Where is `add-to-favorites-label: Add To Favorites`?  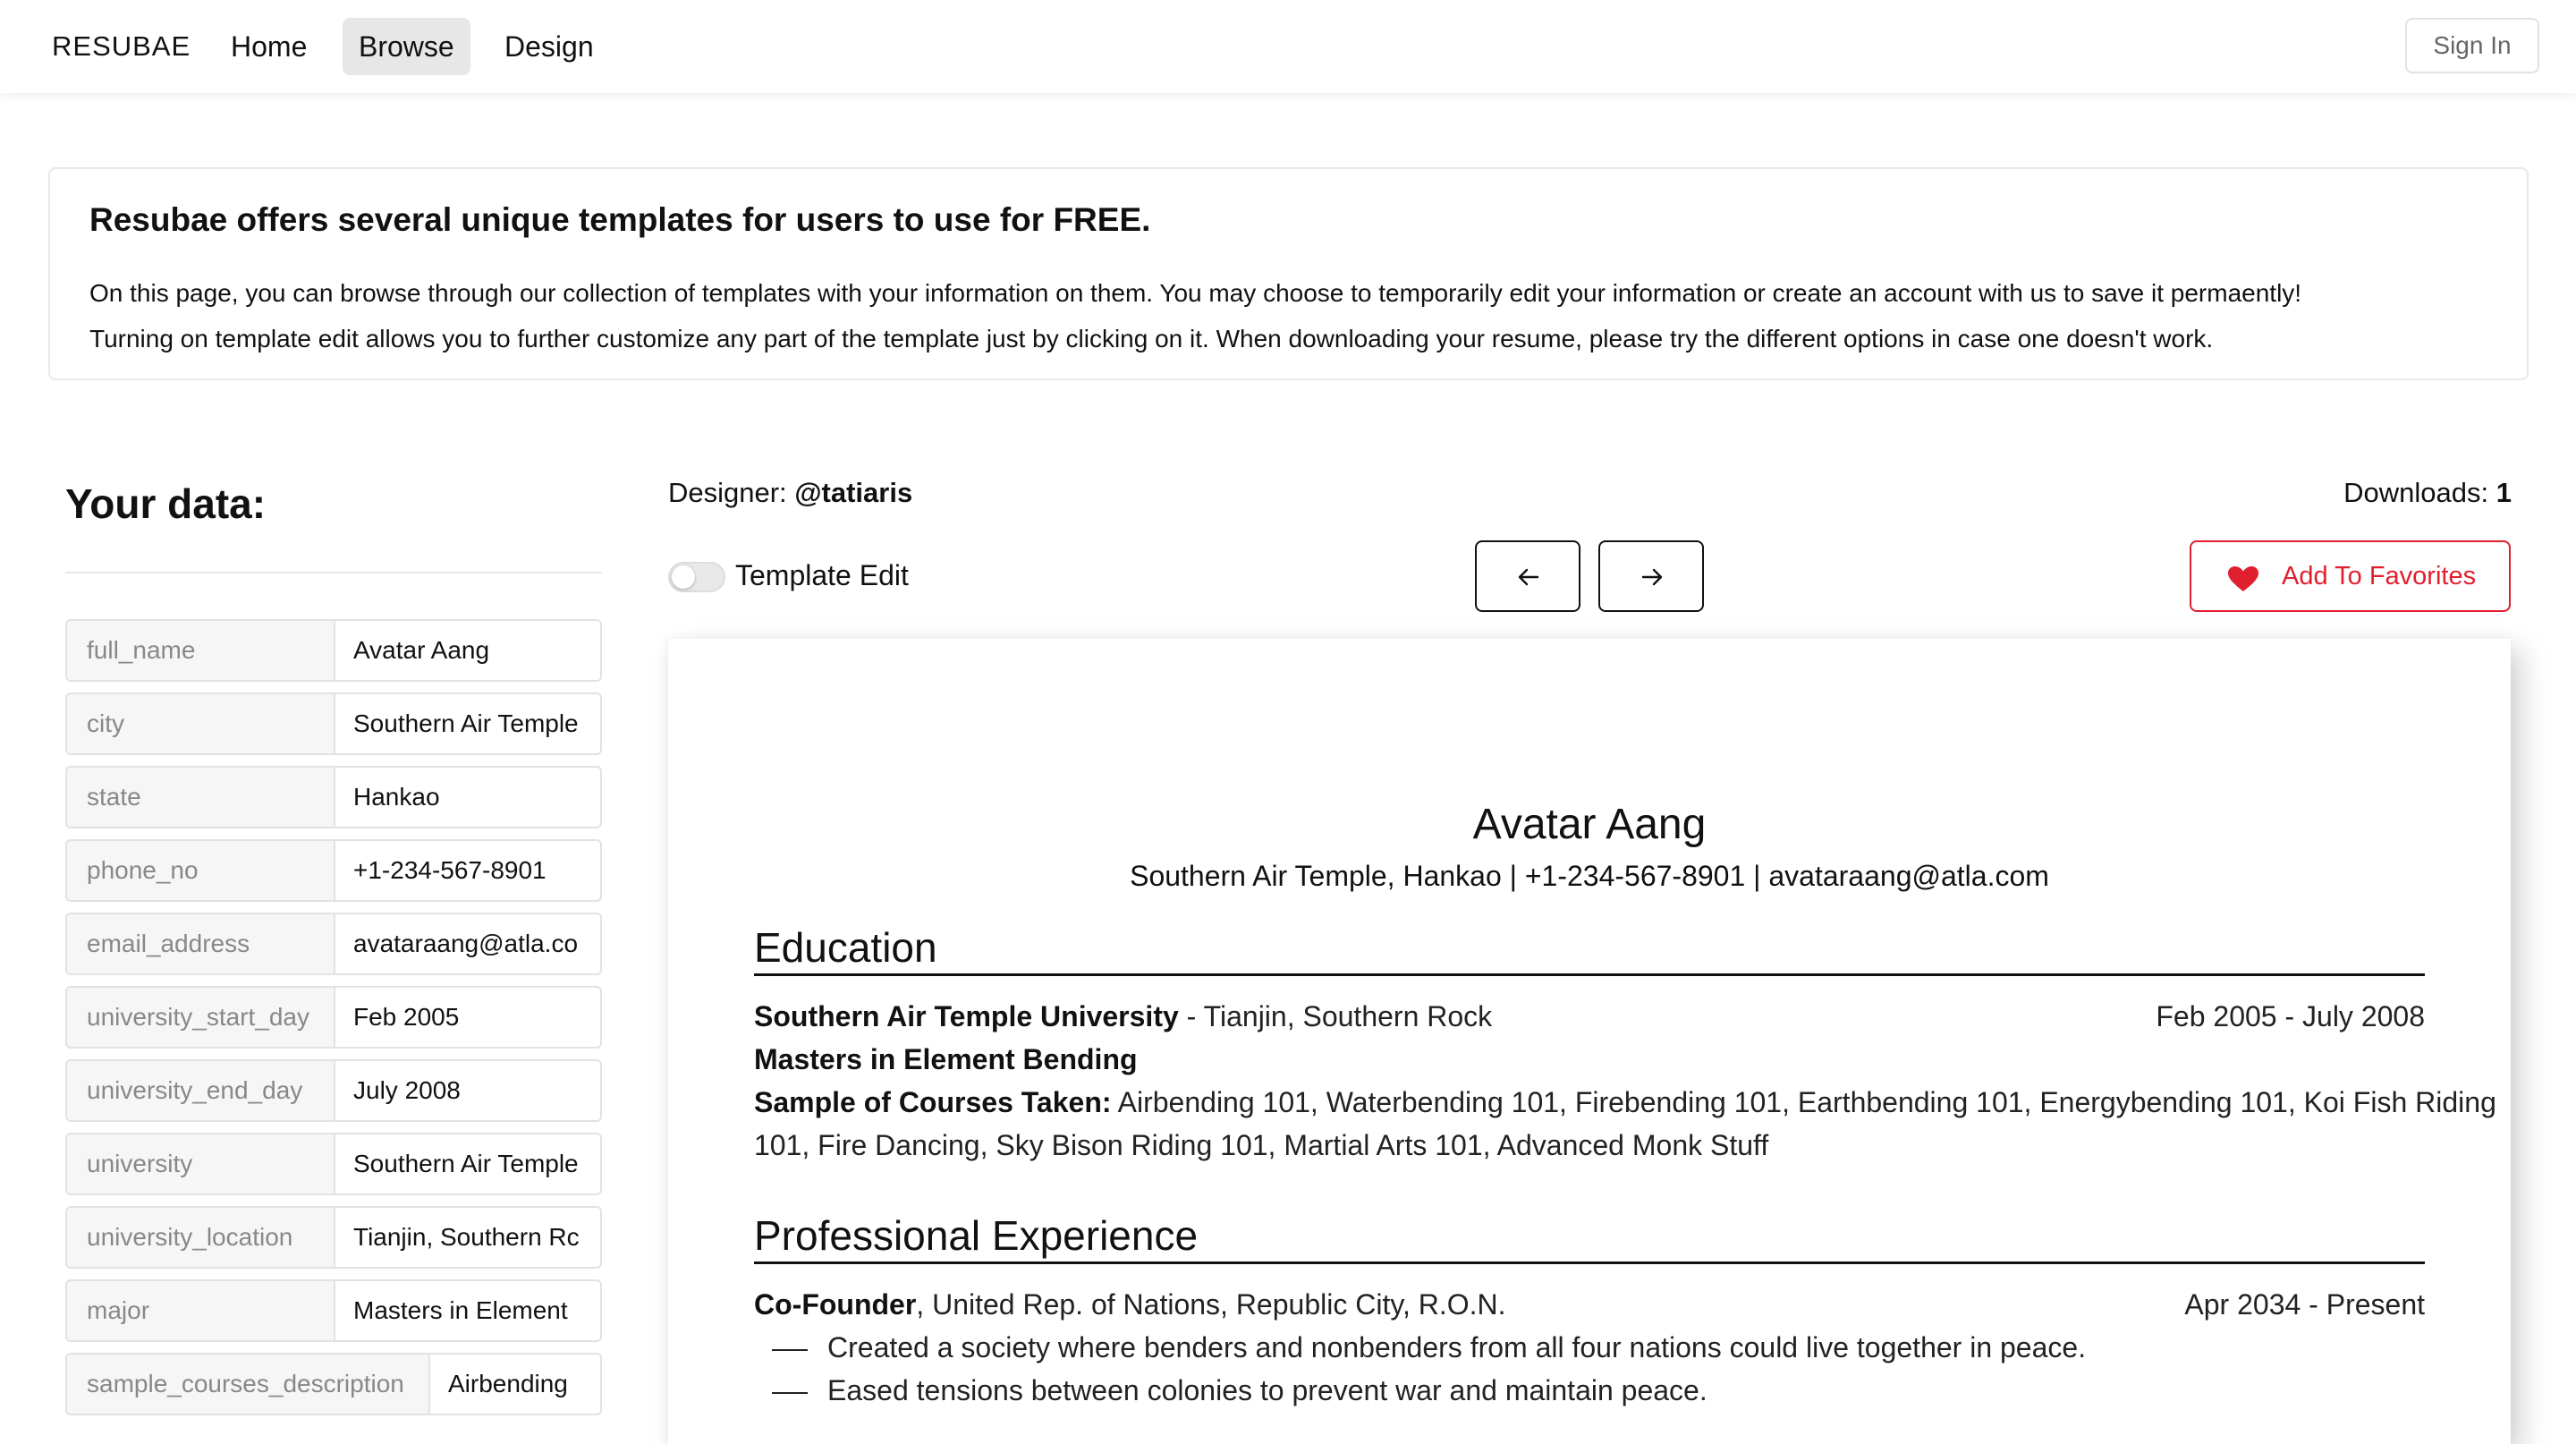
add-to-favorites-label: Add To Favorites is located at coordinates (2379, 576).